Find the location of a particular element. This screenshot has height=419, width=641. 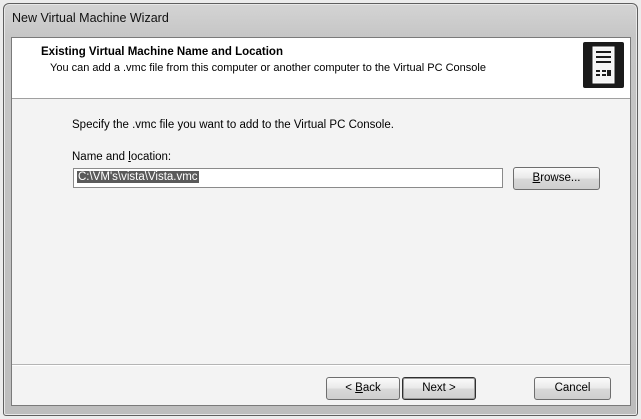

vmc-path-input: C:\VM's\vista\Vista.vmc is located at coordinates (288, 178).